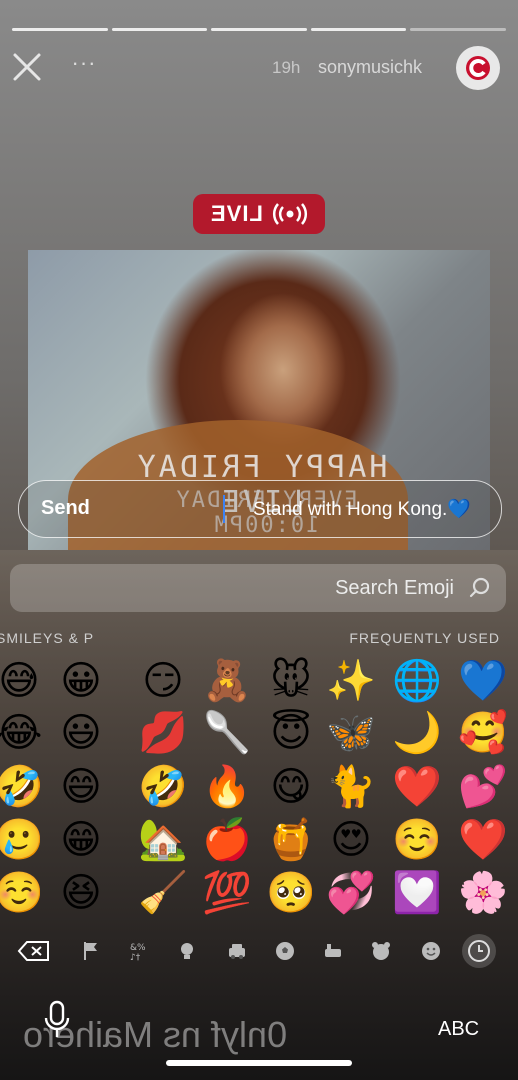 The width and height of the screenshot is (518, 1080). I want to click on bulb-category-button, so click(187, 951).